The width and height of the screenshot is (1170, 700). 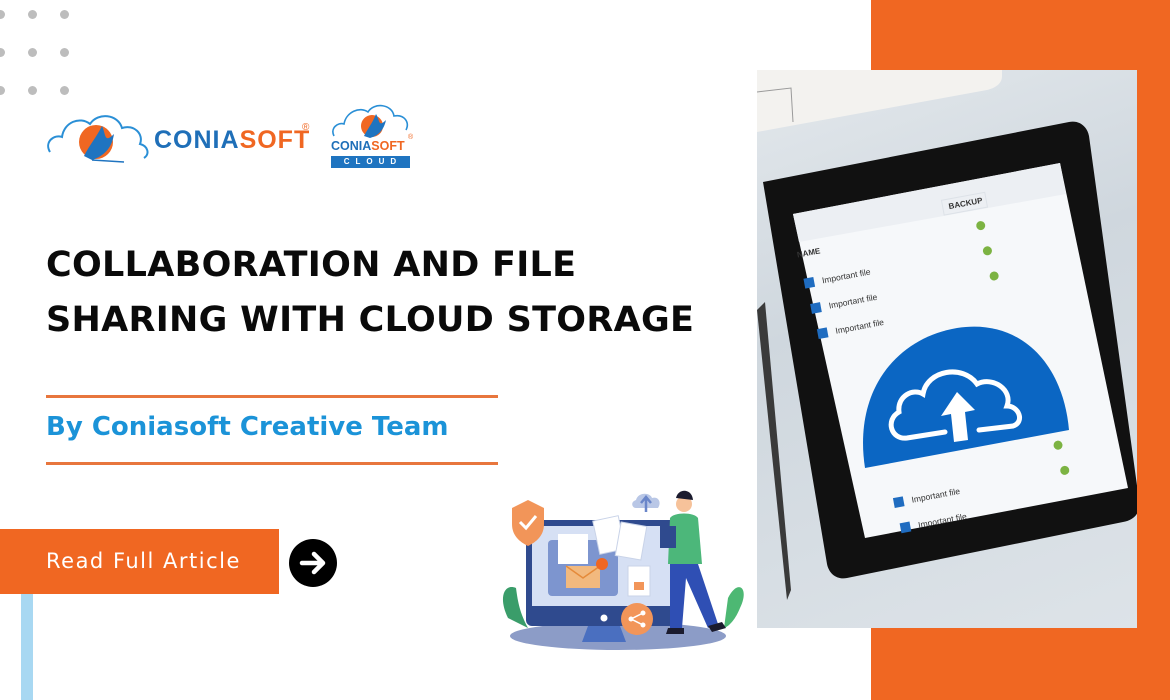 I want to click on file-sharing-illustration, so click(x=623, y=568).